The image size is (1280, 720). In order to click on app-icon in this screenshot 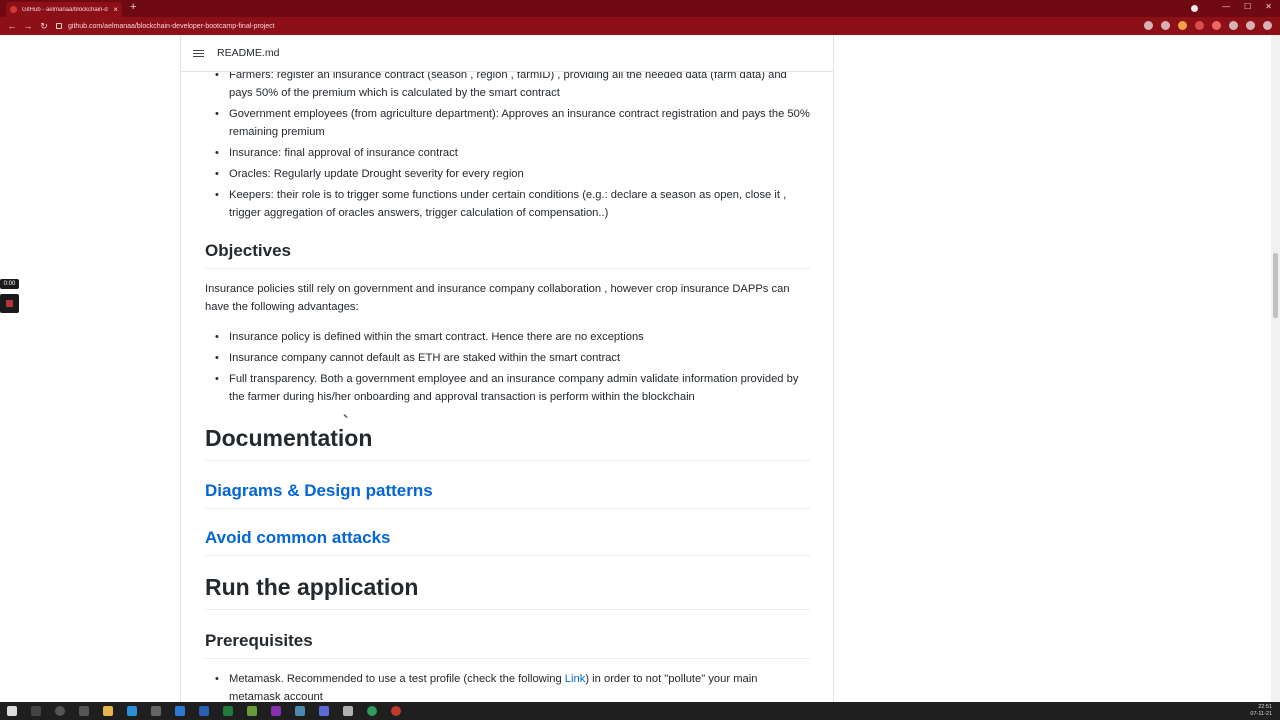, I will do `click(252, 711)`.